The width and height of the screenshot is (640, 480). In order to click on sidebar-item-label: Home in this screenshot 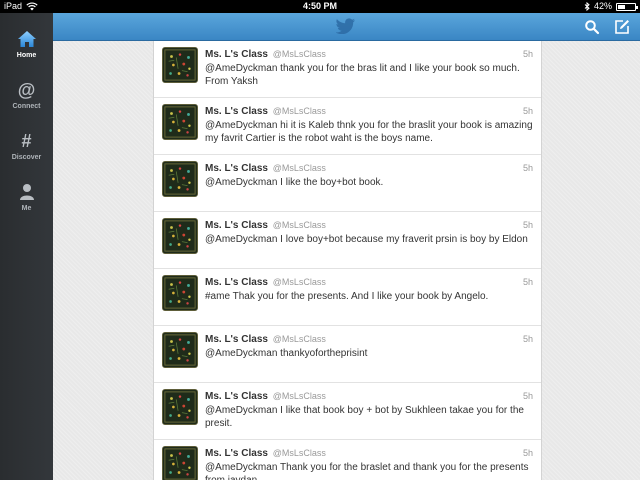, I will do `click(26, 55)`.